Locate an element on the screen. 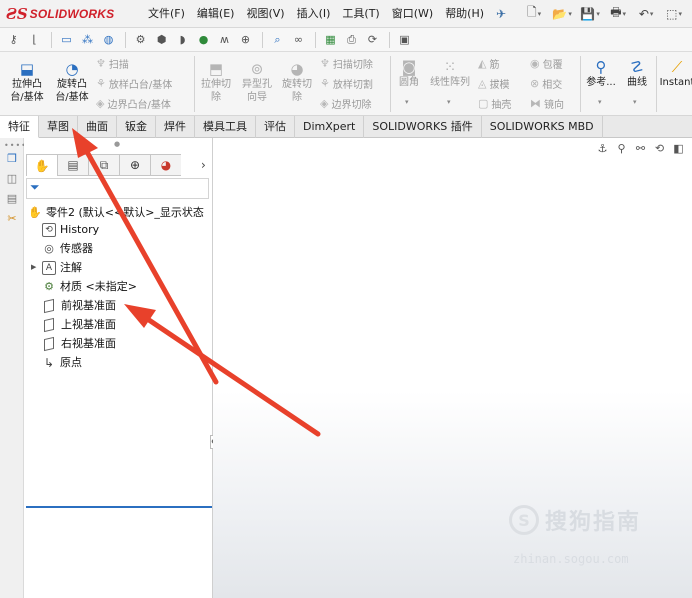 This screenshot has width=692, height=598. feature-tree-filter: ⏷ is located at coordinates (117, 188).